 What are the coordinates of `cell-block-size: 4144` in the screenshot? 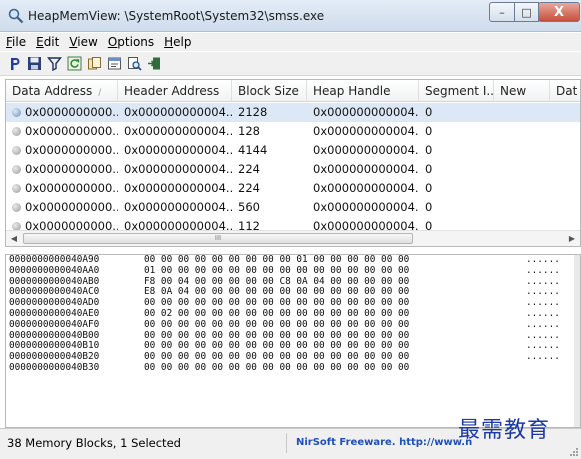 It's located at (253, 150).